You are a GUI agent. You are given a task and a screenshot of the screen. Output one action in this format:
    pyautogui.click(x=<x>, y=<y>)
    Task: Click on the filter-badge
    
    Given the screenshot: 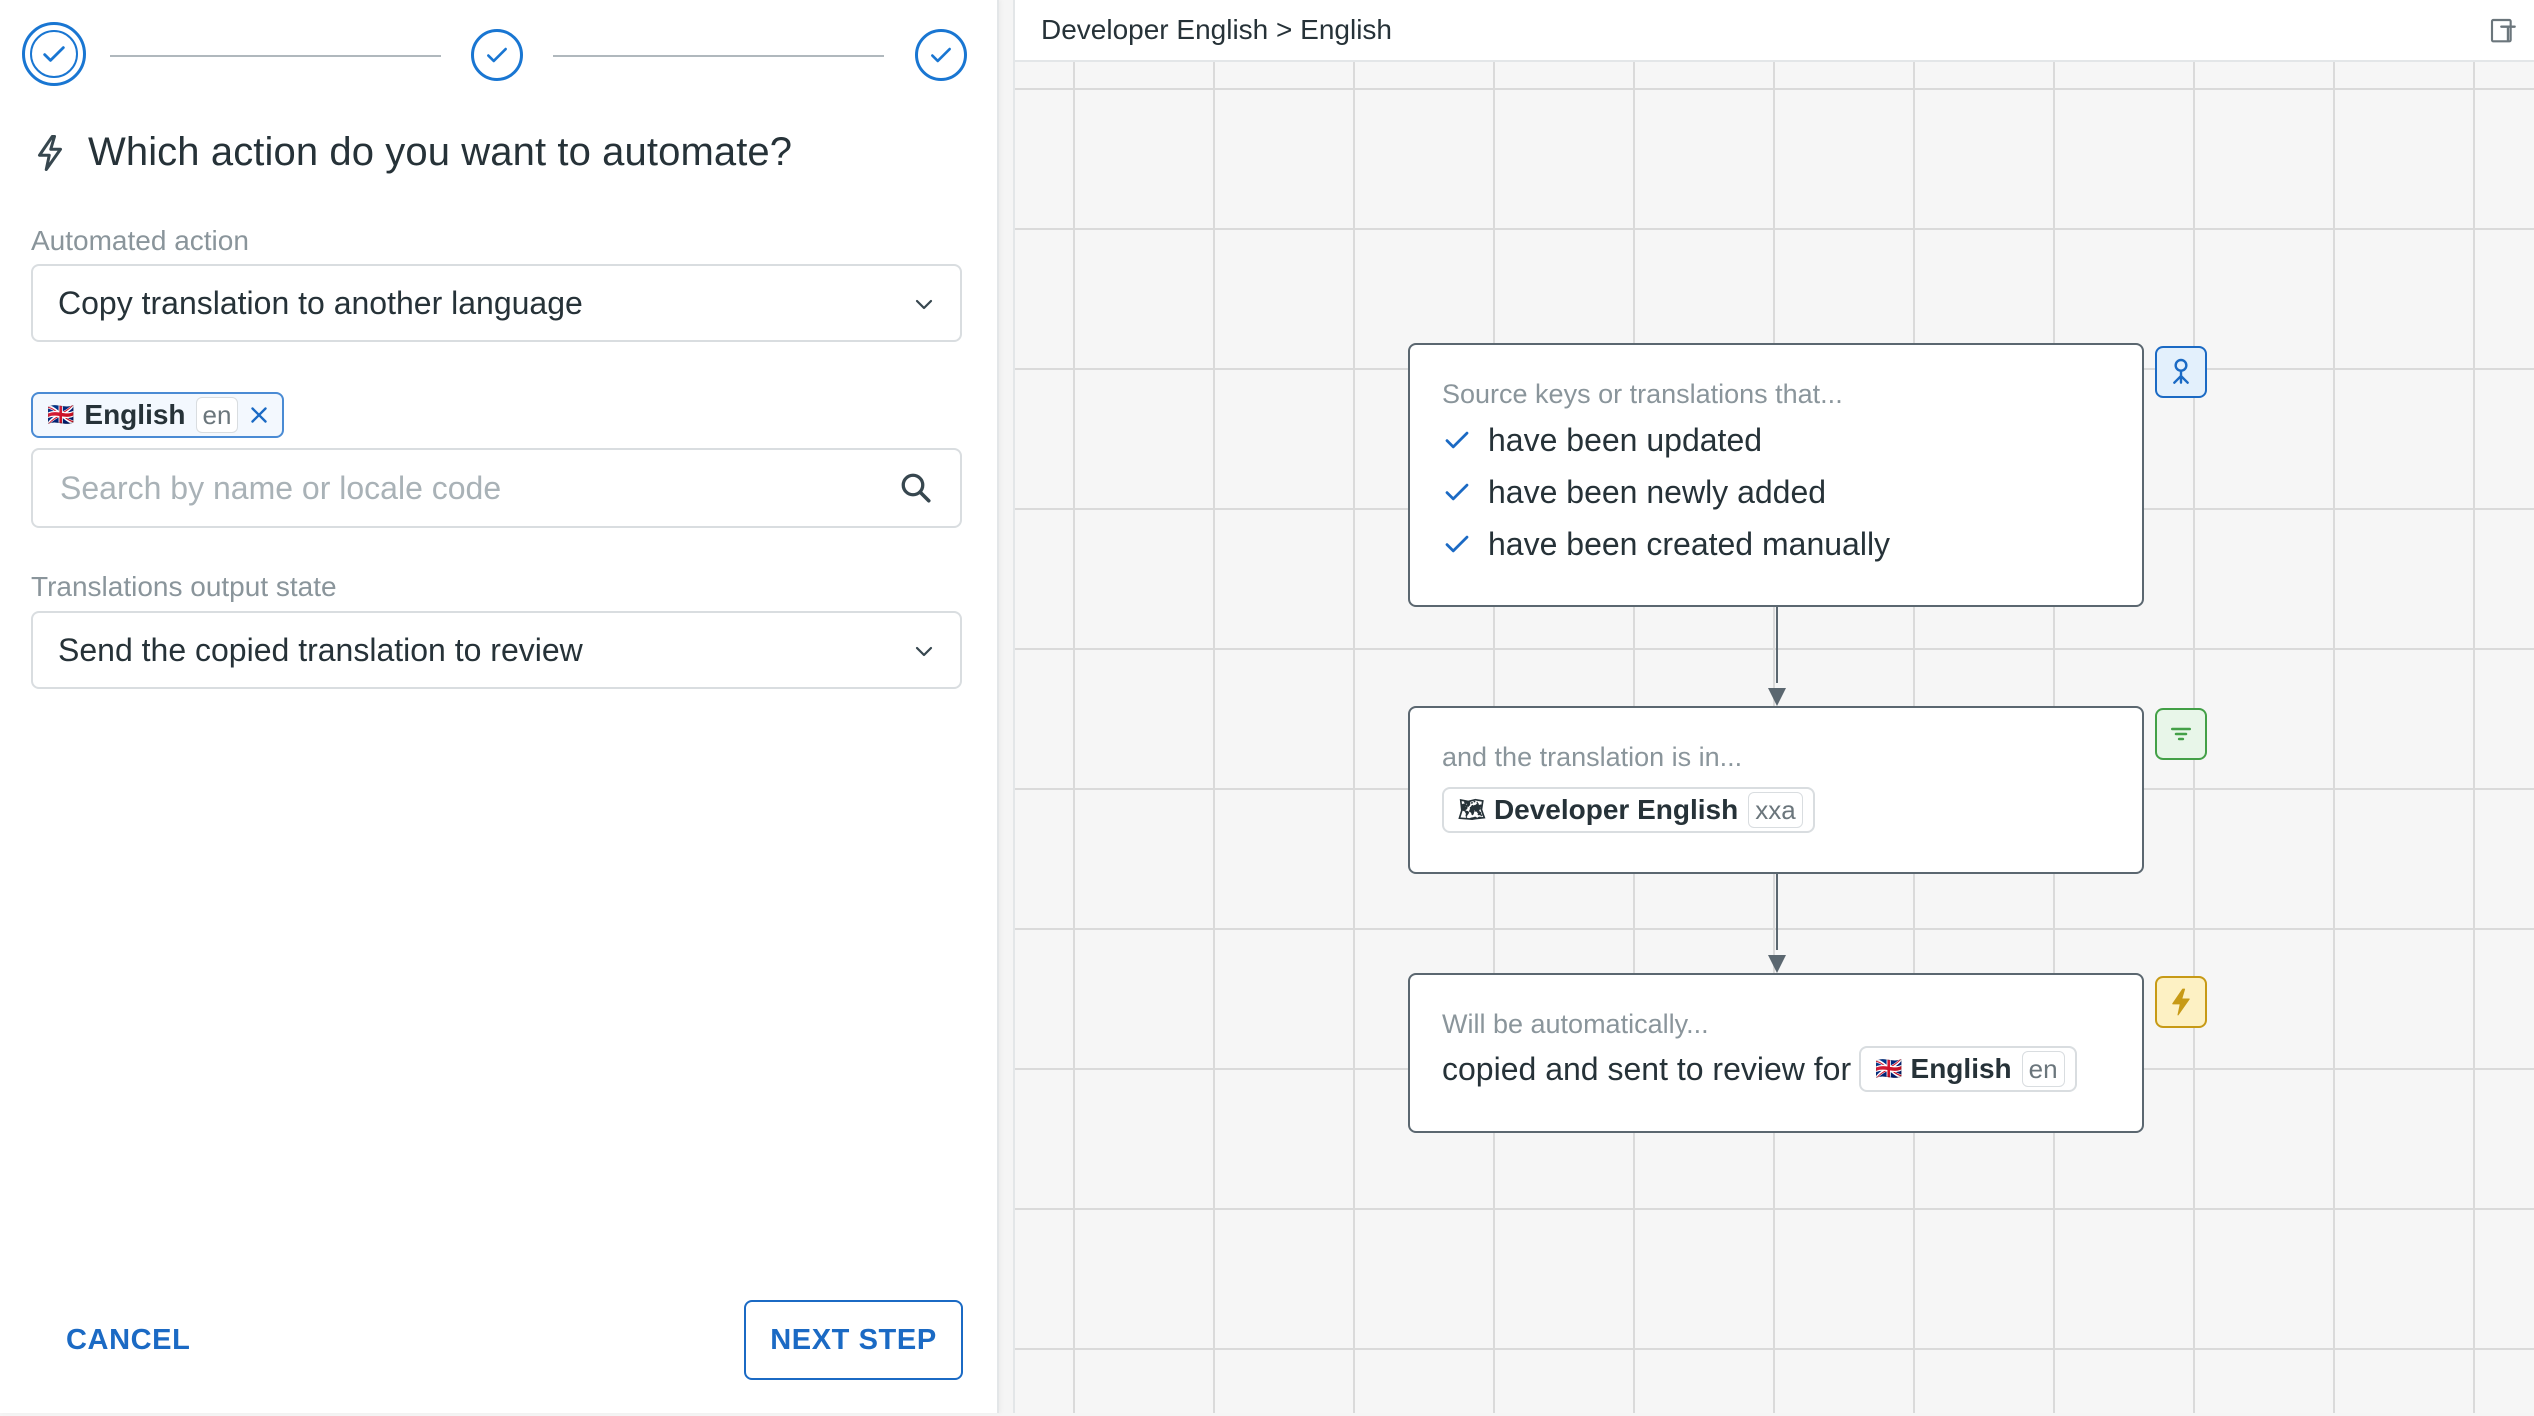 What is the action you would take?
    pyautogui.click(x=2181, y=734)
    